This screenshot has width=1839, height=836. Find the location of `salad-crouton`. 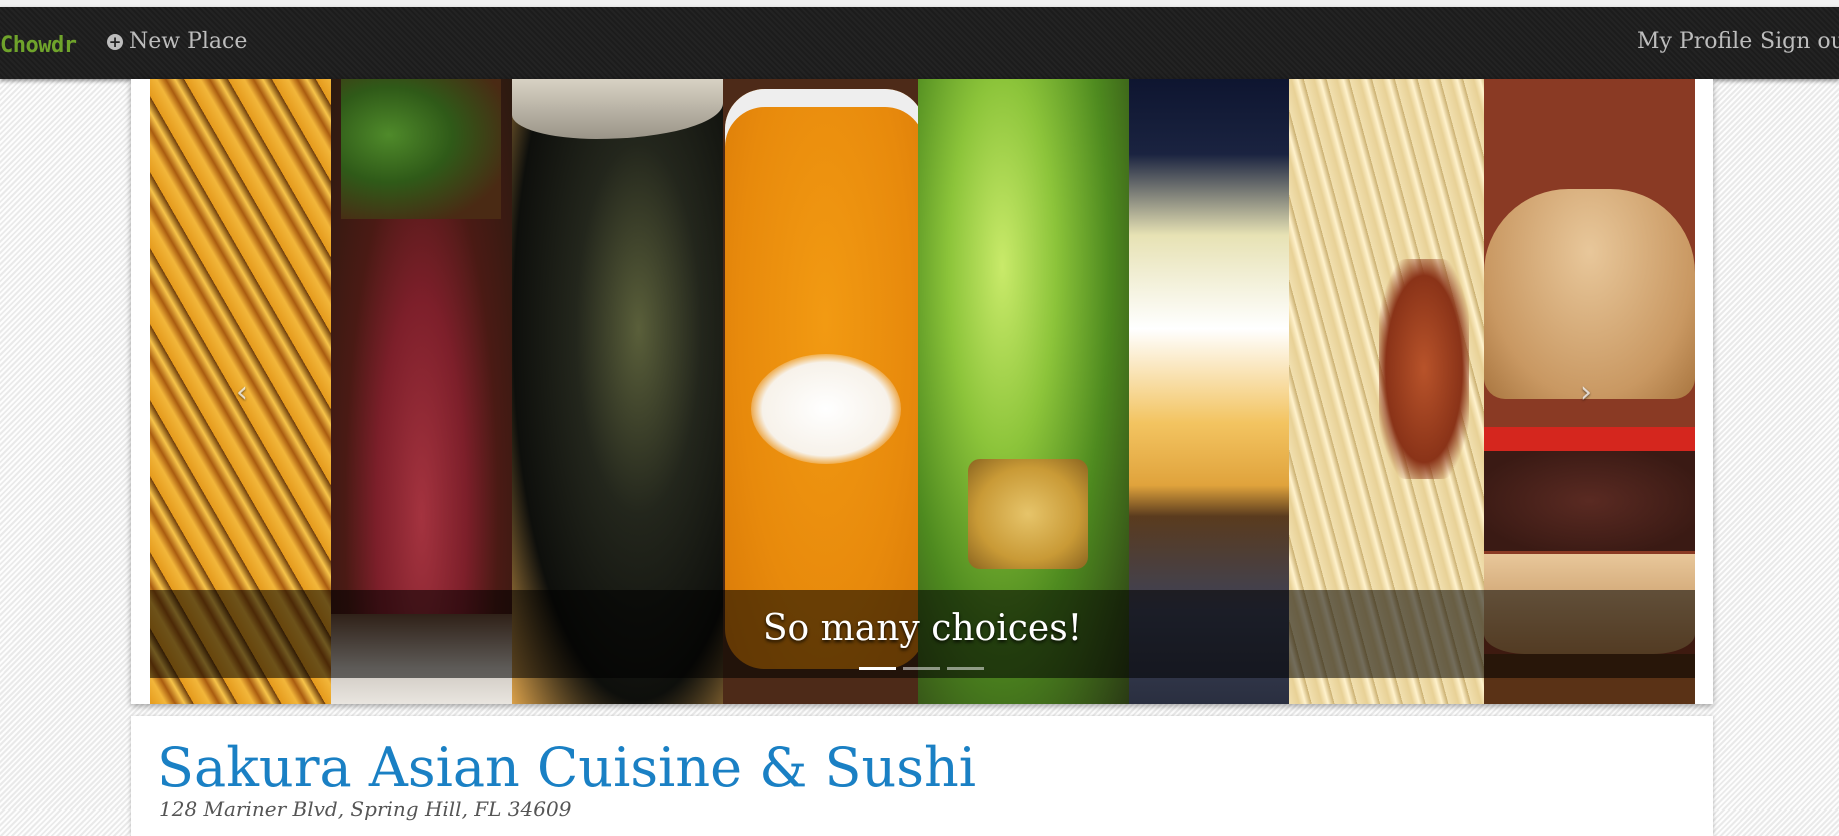

salad-crouton is located at coordinates (1028, 514).